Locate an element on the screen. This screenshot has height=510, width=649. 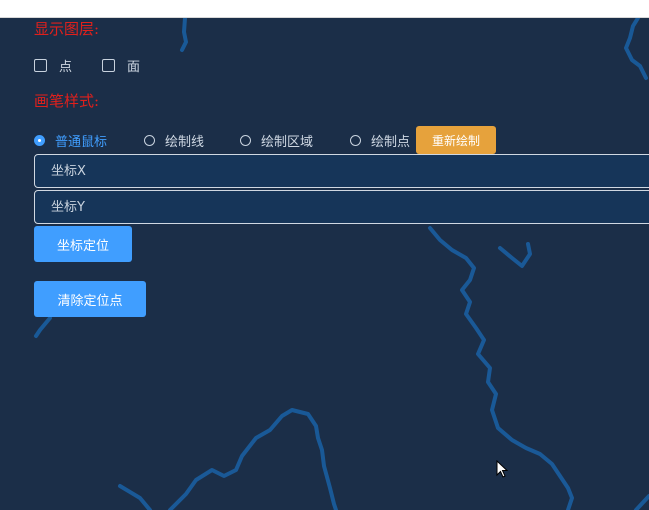
arrow-cursor-icon is located at coordinates (502, 469).